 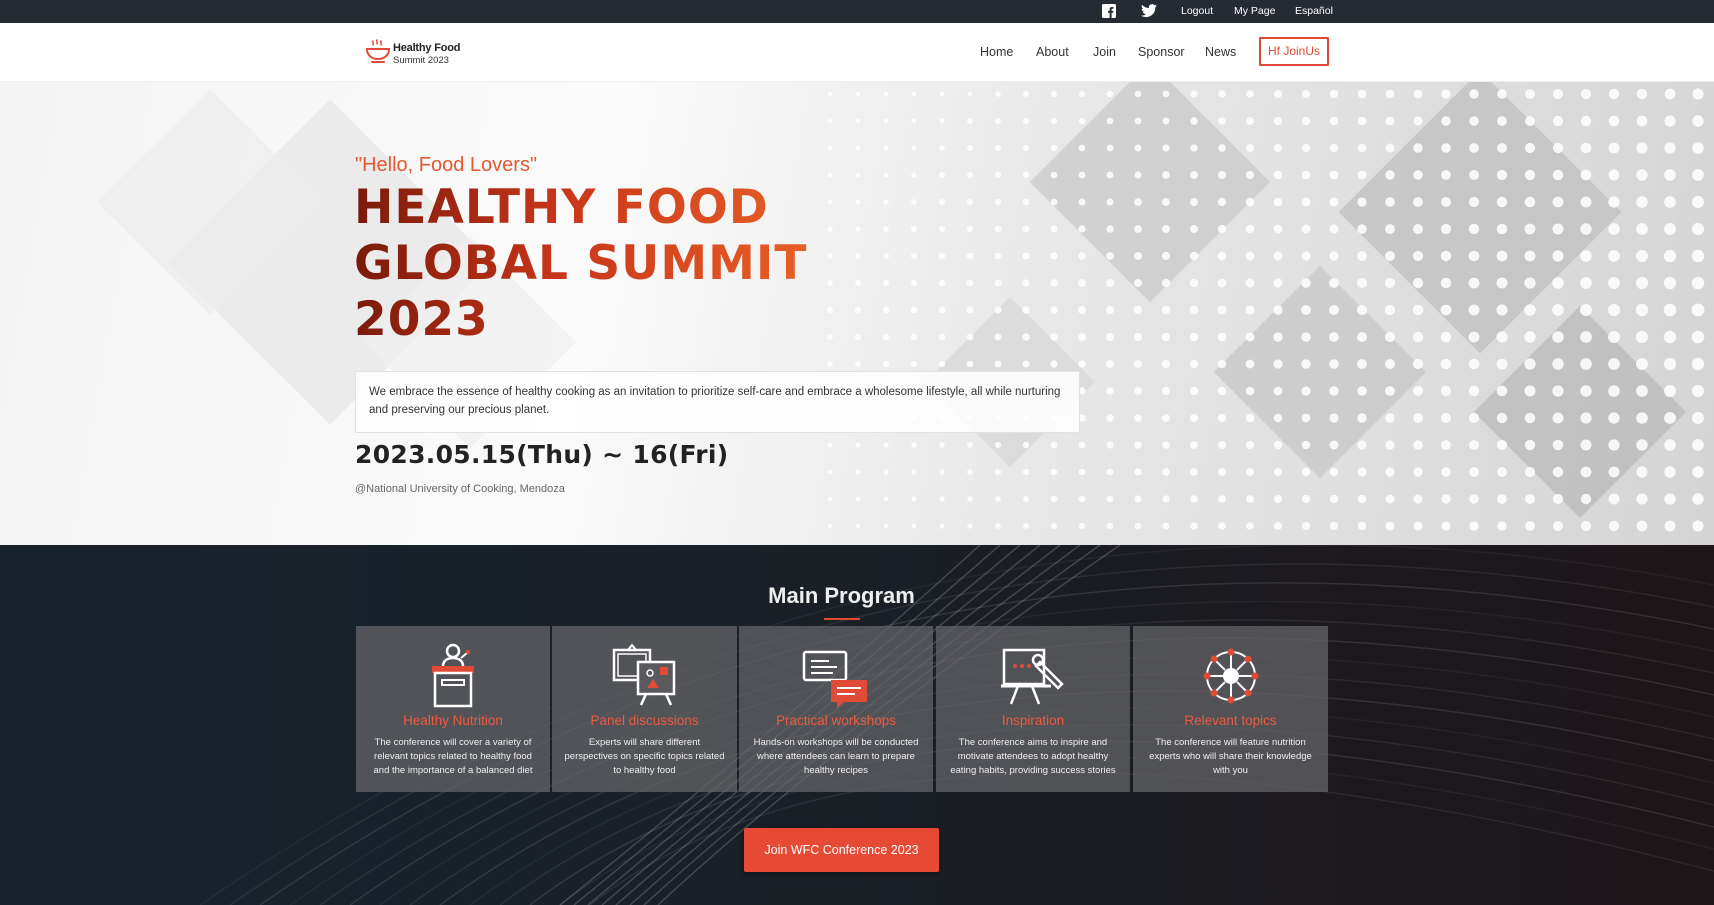 What do you see at coordinates (1161, 52) in the screenshot?
I see `nav-sponsor: Sponsor` at bounding box center [1161, 52].